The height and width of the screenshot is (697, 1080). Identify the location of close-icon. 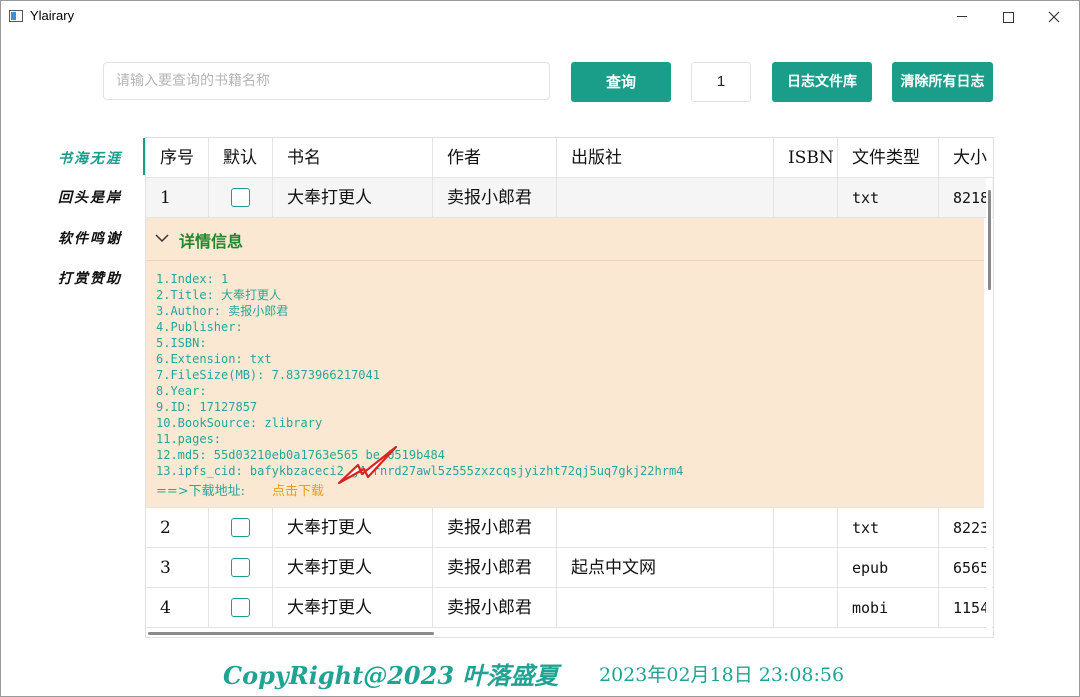
(1054, 17).